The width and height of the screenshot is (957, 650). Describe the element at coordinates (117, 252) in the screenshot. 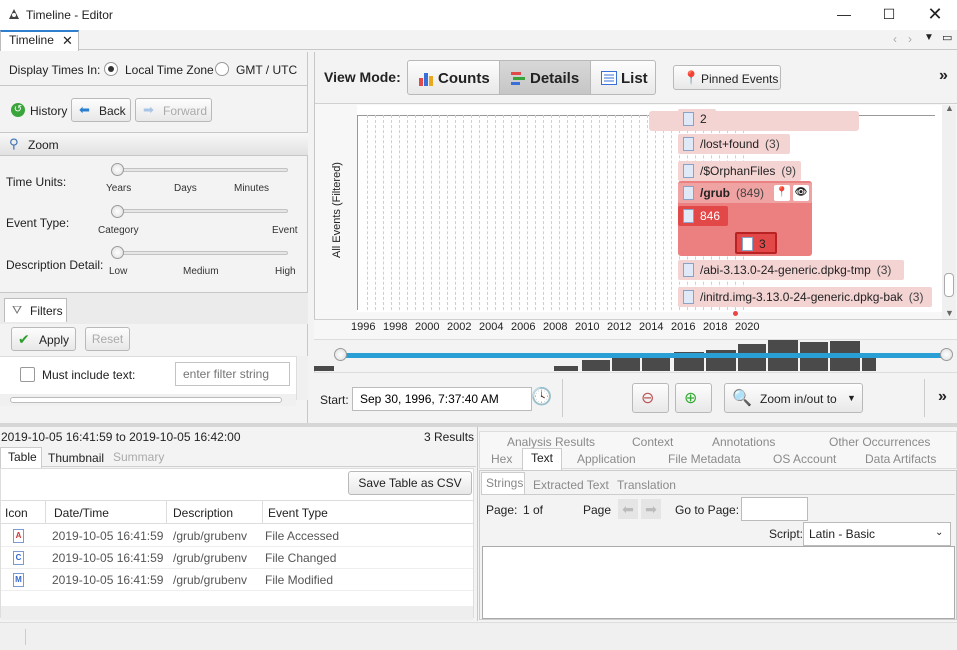

I see `desc-detail-slider` at that location.